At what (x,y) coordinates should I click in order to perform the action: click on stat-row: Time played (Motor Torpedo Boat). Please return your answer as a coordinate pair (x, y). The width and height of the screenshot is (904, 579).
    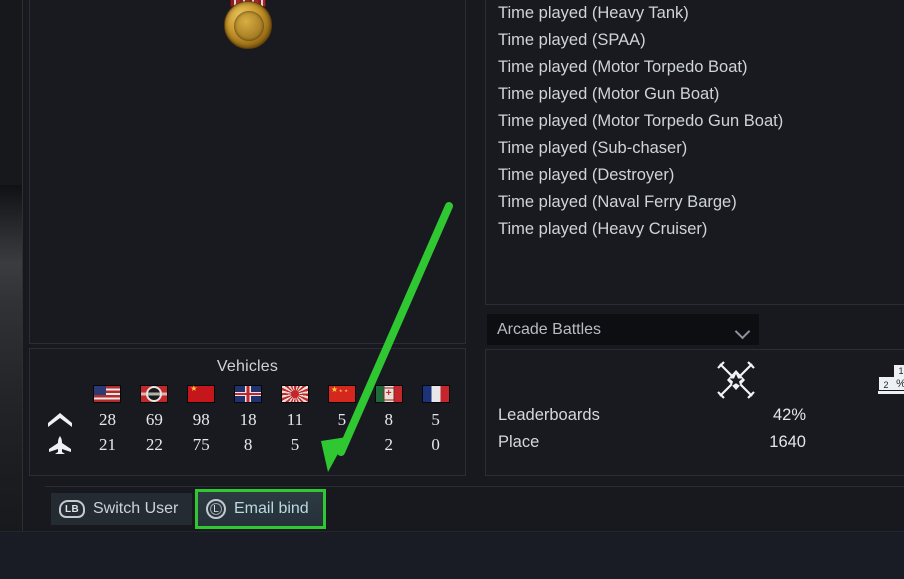
    Looking at the image, I should click on (701, 67).